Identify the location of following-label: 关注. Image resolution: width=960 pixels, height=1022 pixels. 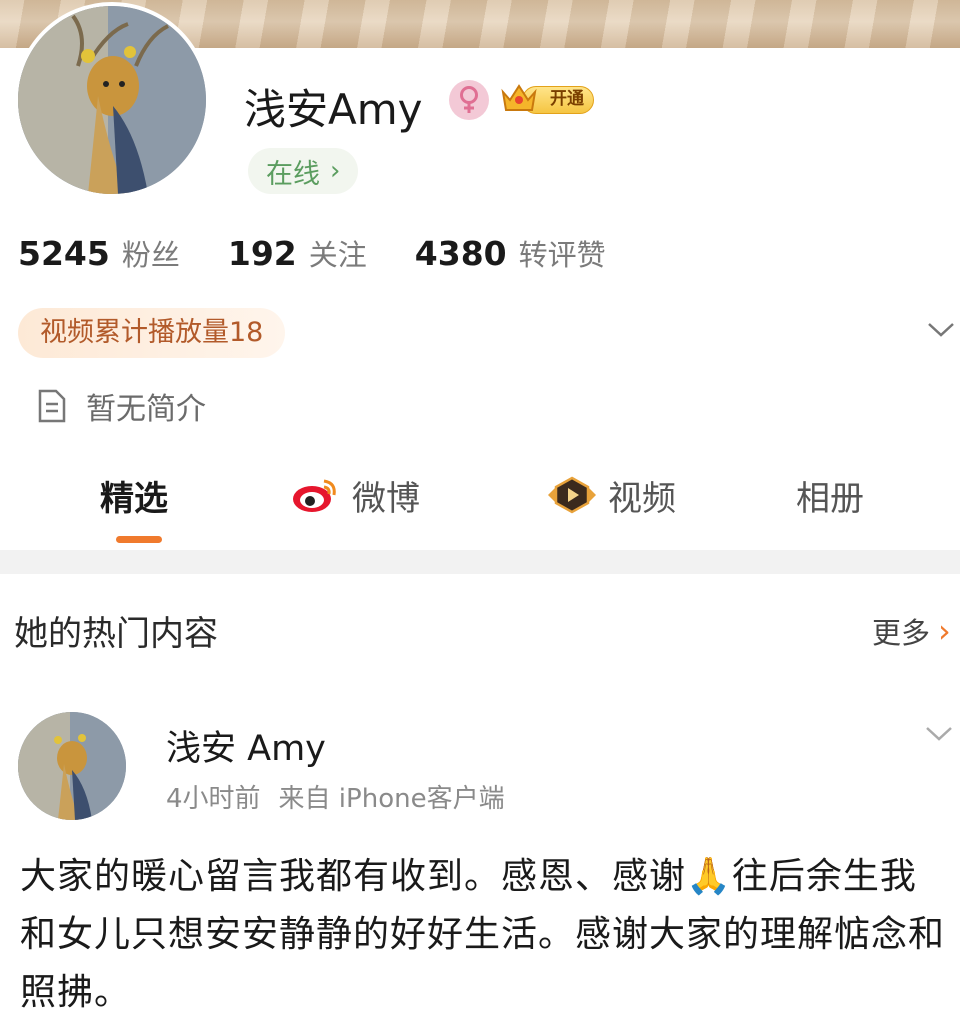
(338, 253).